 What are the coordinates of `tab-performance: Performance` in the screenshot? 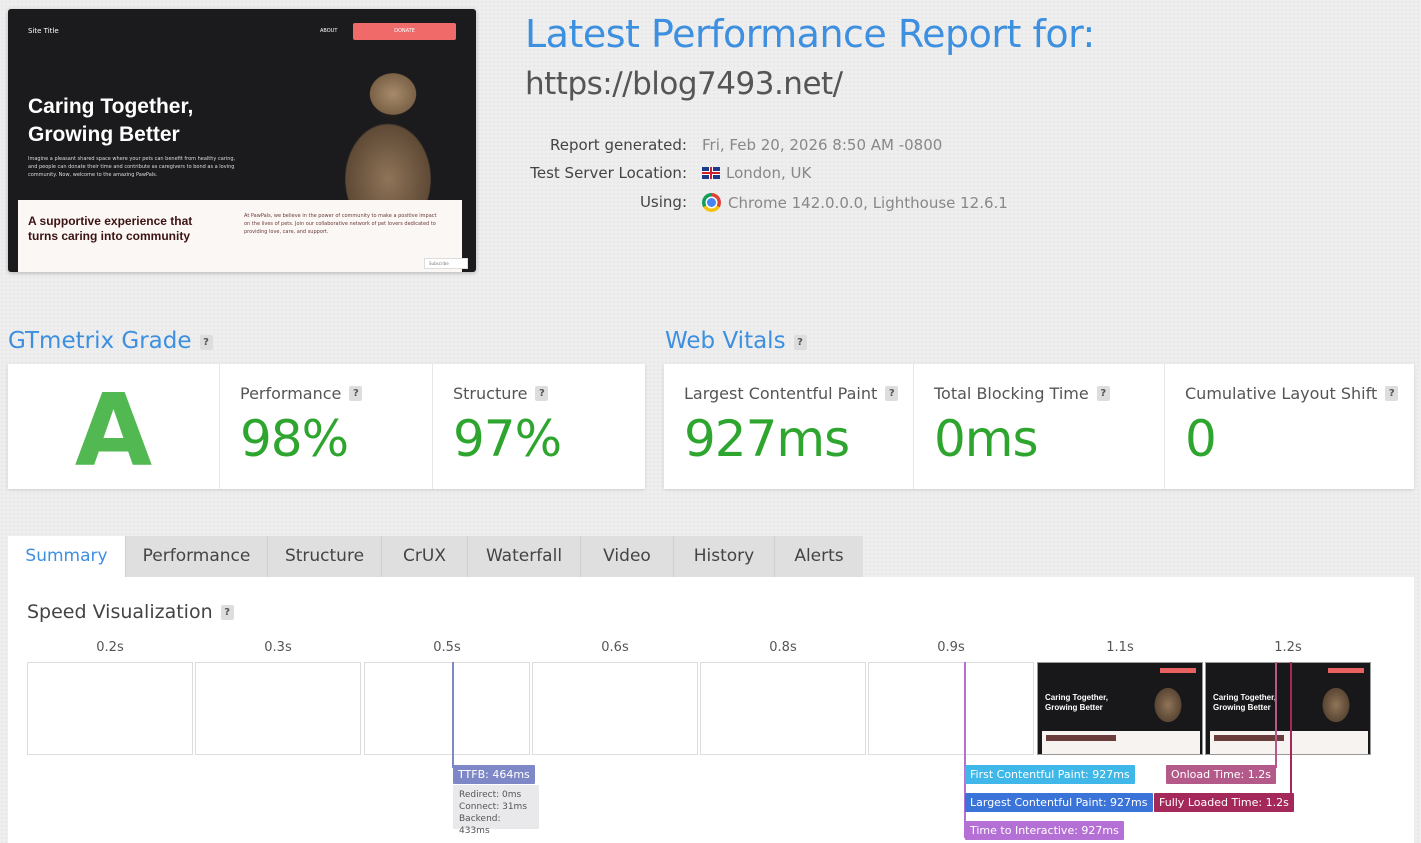 It's located at (197, 556).